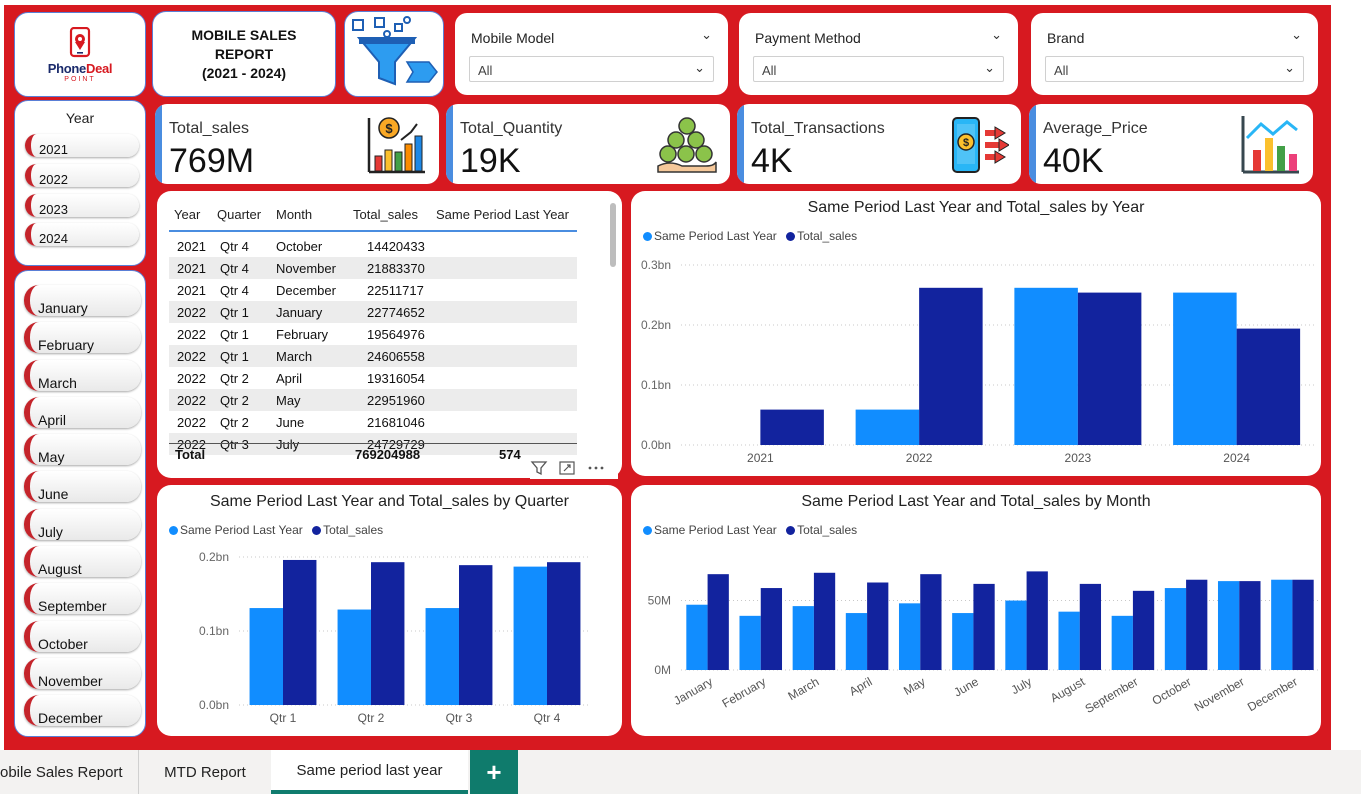  What do you see at coordinates (214, 705) in the screenshot?
I see `y-tick-label: 0.0bn` at bounding box center [214, 705].